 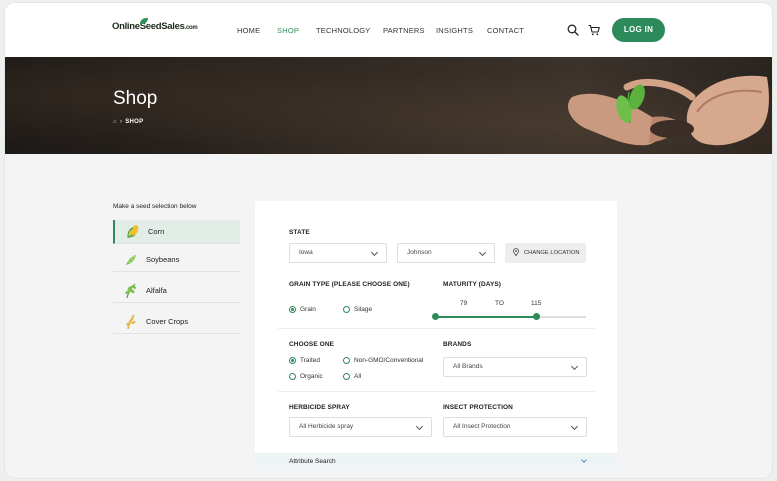 I want to click on logo-text: OnlineSeedSales, so click(x=148, y=26).